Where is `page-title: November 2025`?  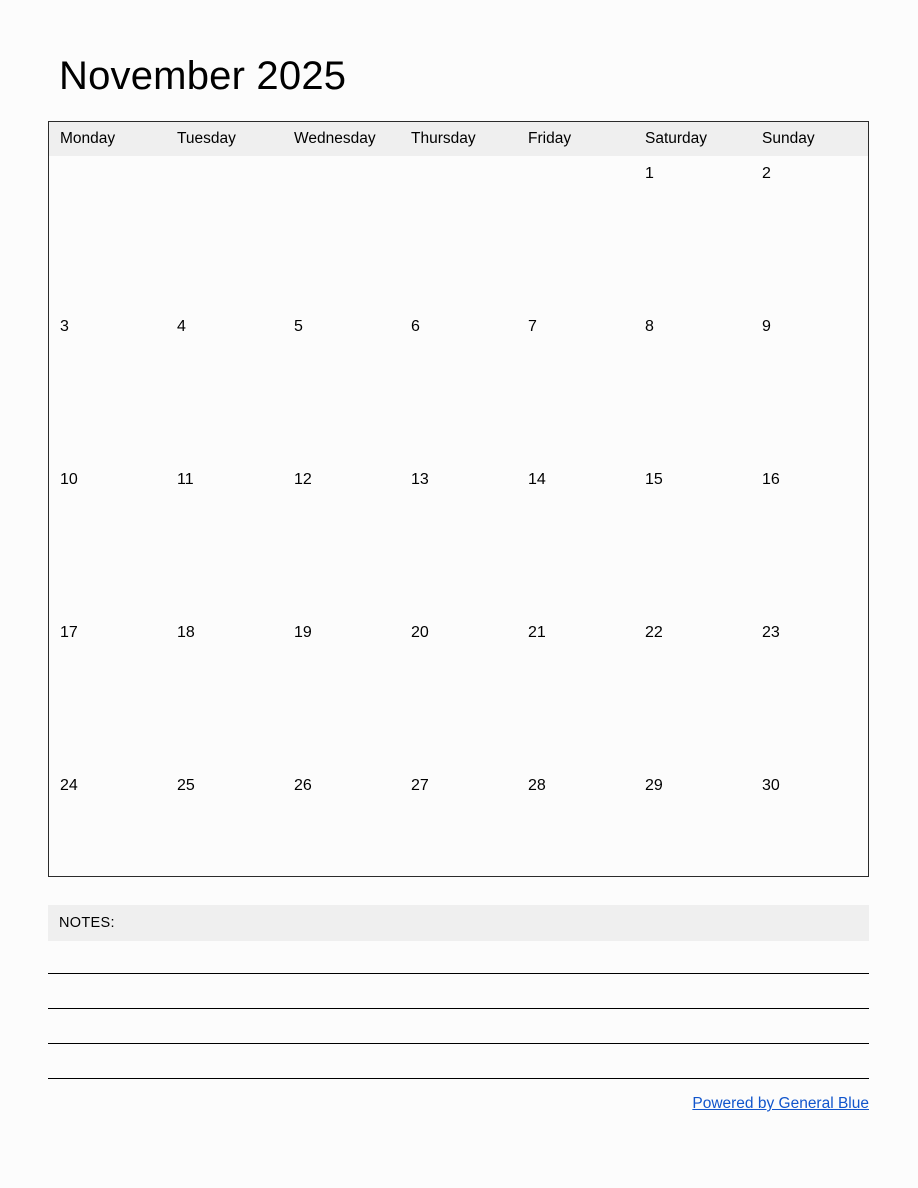 page-title: November 2025 is located at coordinates (203, 76).